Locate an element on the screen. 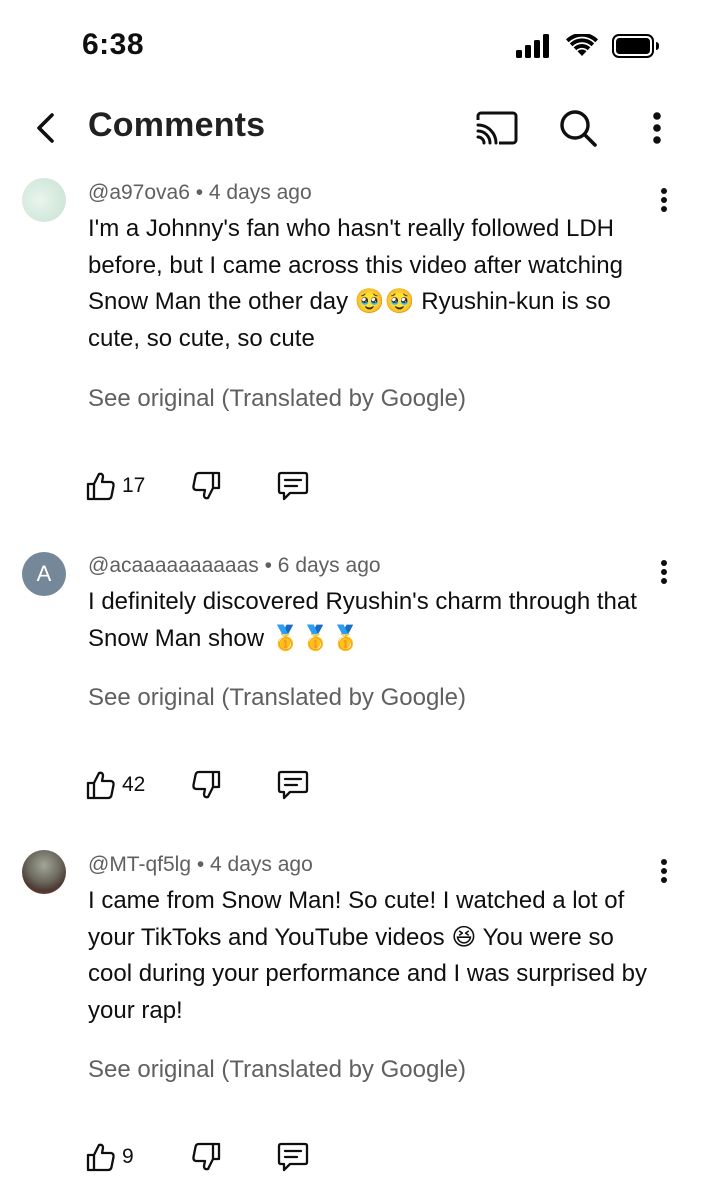 This screenshot has width=708, height=1200. top-bar: Comments is located at coordinates (354, 128).